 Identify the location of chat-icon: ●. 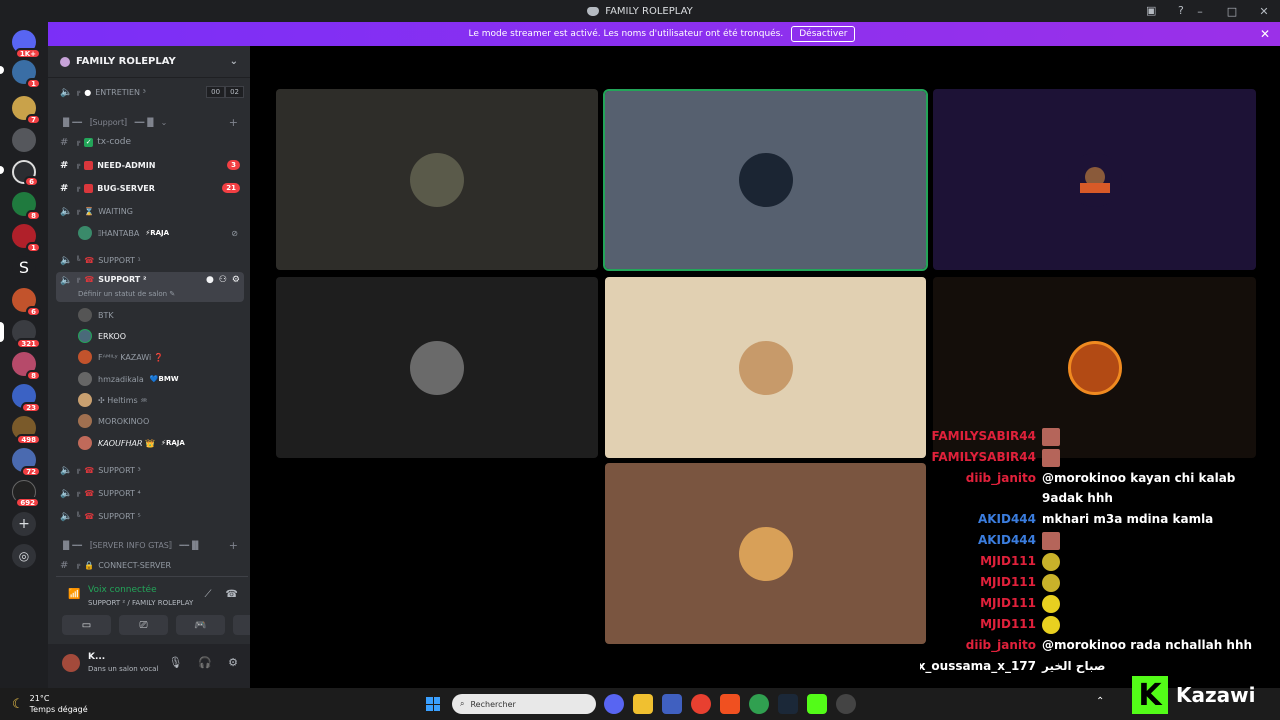
(210, 280).